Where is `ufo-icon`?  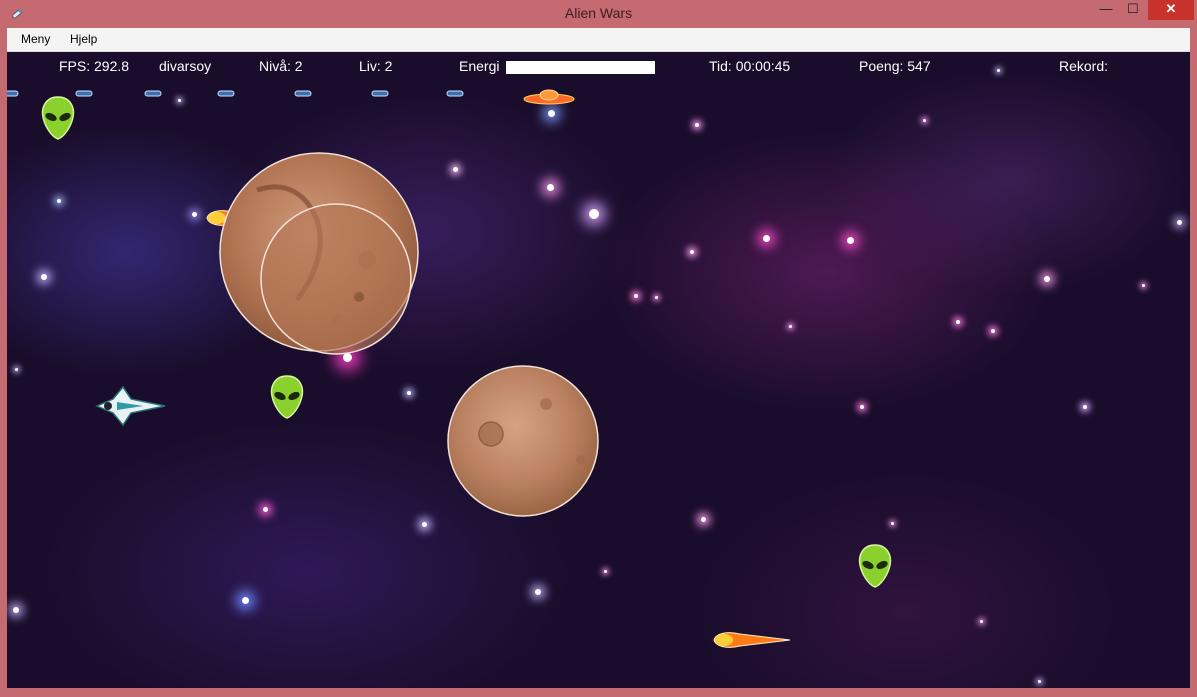 ufo-icon is located at coordinates (549, 97).